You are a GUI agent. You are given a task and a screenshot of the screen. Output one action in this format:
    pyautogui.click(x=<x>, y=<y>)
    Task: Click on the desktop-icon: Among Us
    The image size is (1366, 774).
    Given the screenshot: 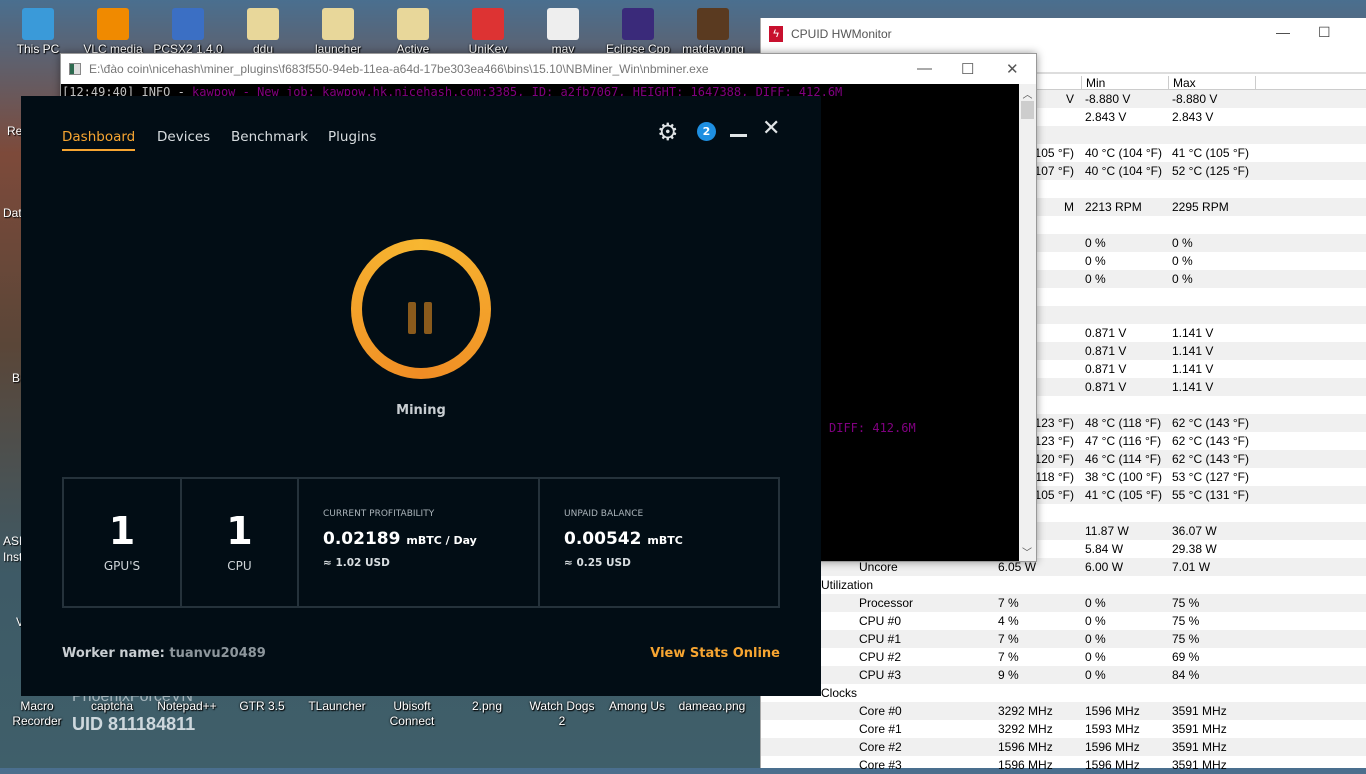 What is the action you would take?
    pyautogui.click(x=637, y=706)
    